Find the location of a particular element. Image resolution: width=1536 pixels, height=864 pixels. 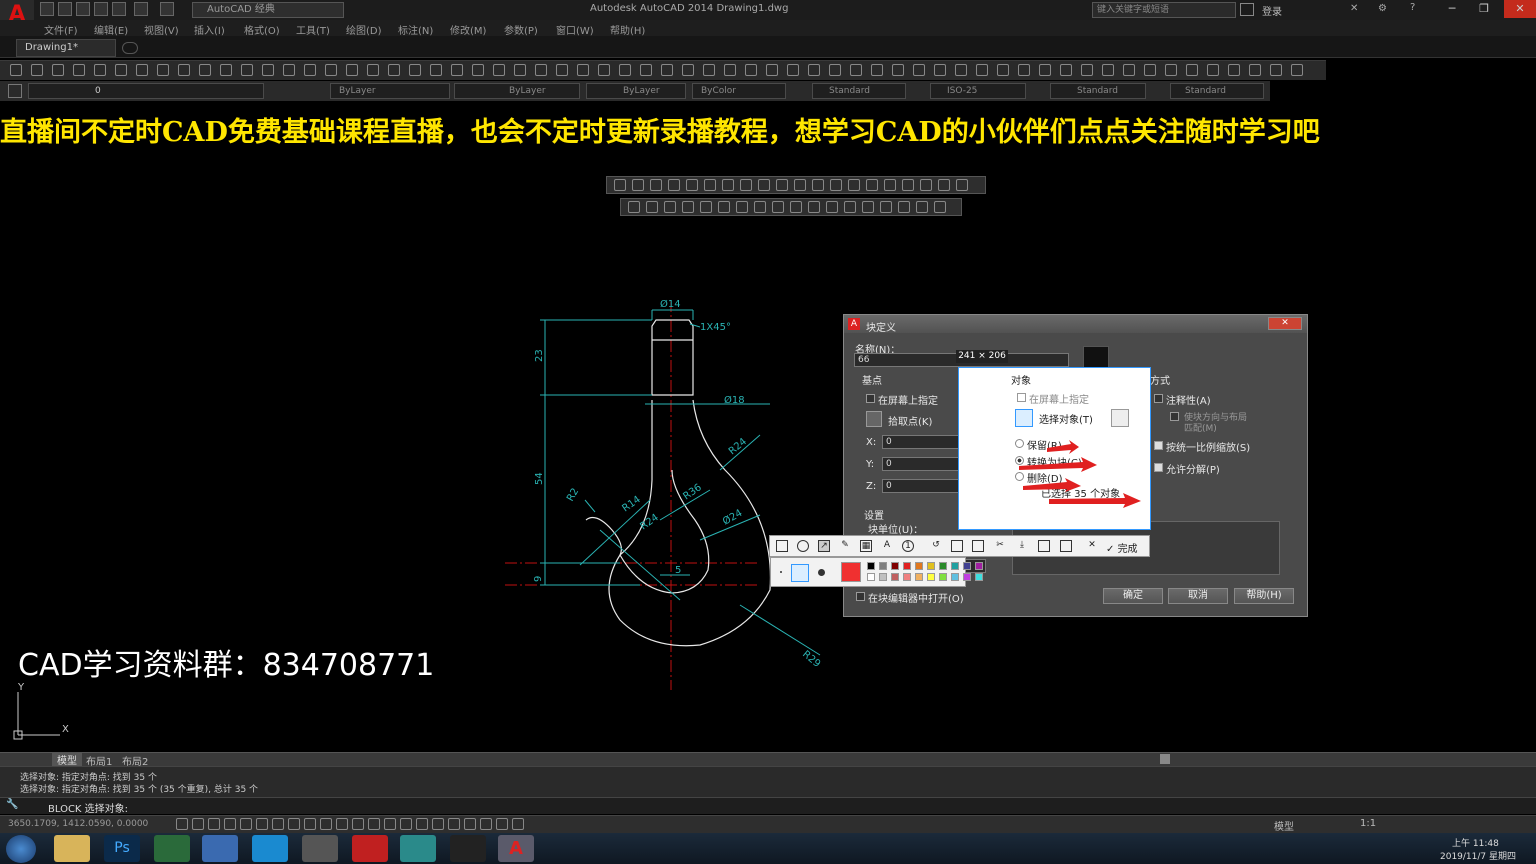

menu-format: 格式(O) is located at coordinates (262, 29).